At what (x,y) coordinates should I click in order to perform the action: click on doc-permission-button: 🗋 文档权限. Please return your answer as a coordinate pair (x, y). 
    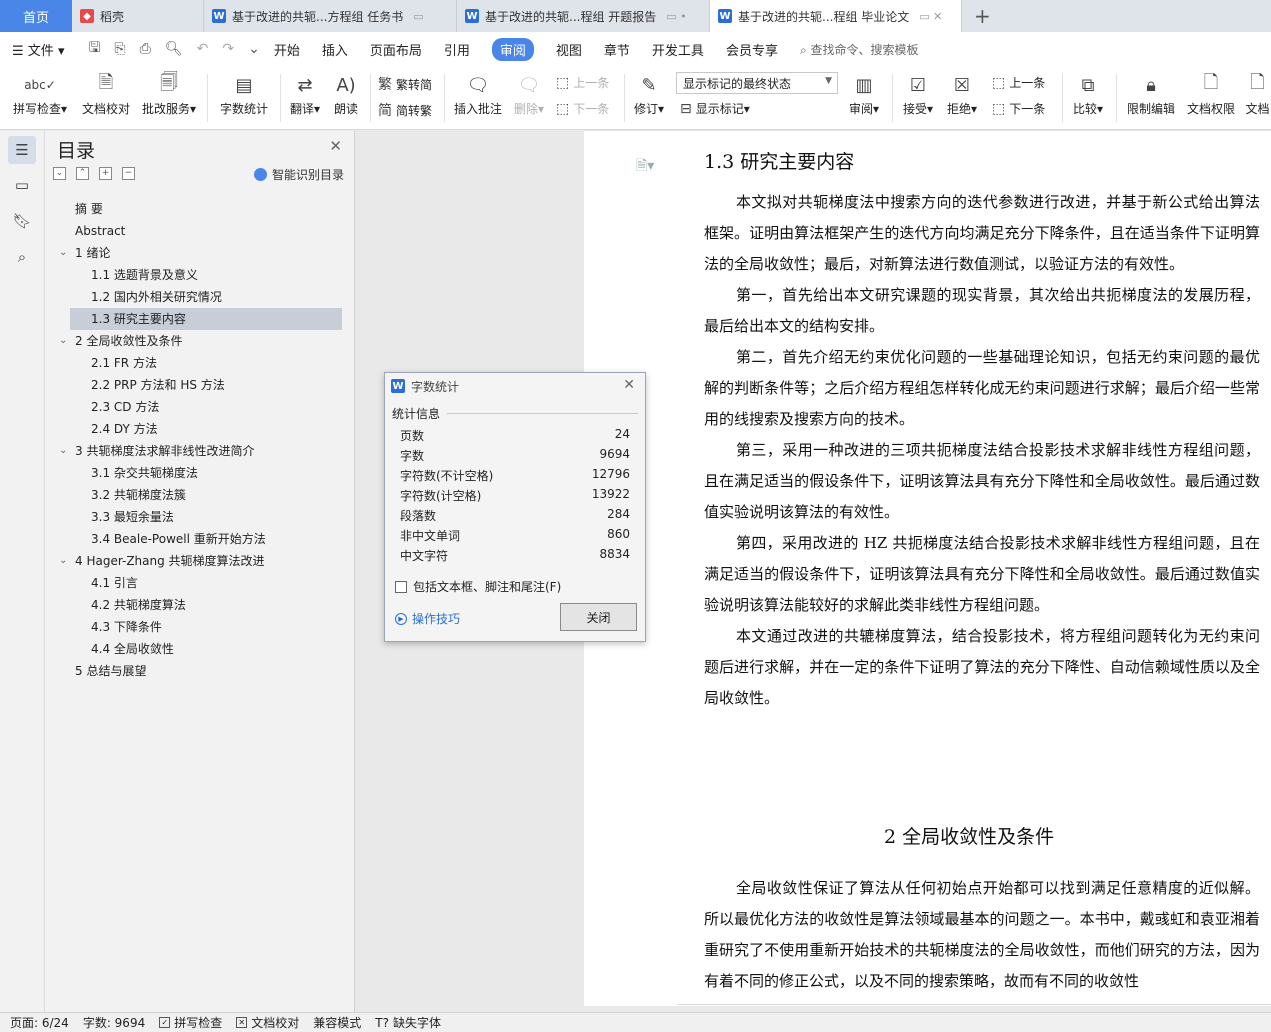
    Looking at the image, I should click on (1211, 93).